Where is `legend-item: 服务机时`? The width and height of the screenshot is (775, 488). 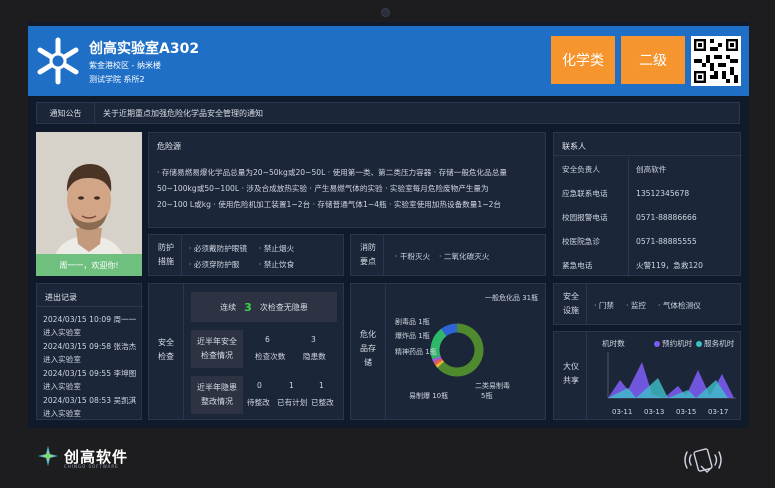 legend-item: 服务机时 is located at coordinates (715, 343).